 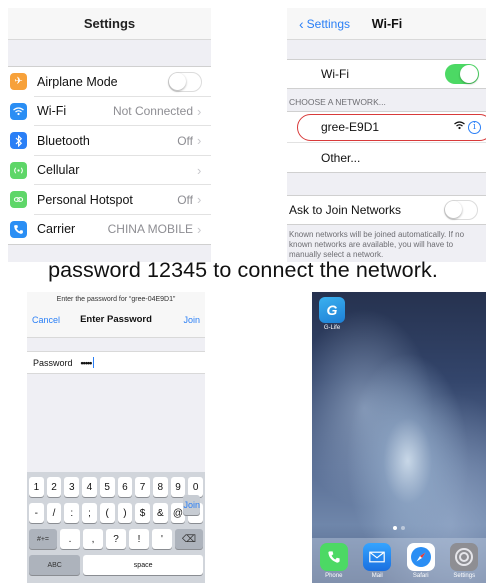 I want to click on wifi-label: Wi-Fi, so click(x=335, y=74).